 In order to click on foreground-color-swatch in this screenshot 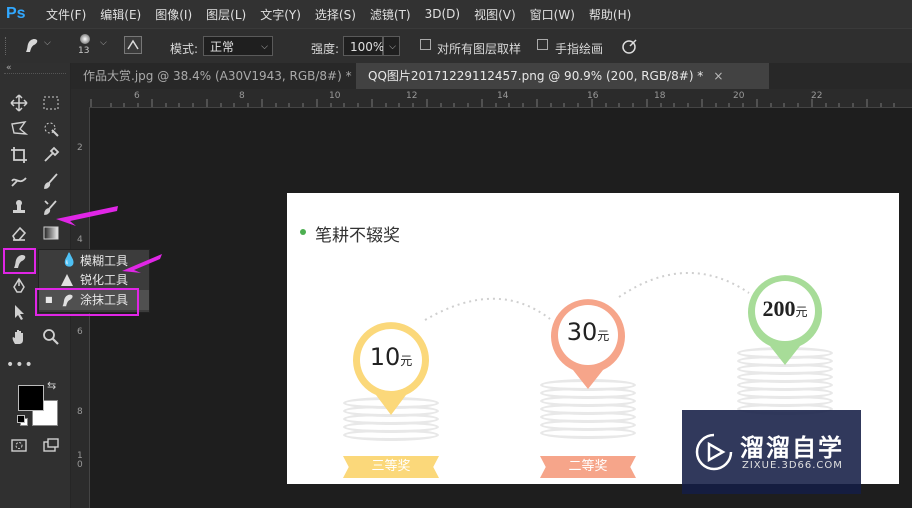, I will do `click(31, 398)`.